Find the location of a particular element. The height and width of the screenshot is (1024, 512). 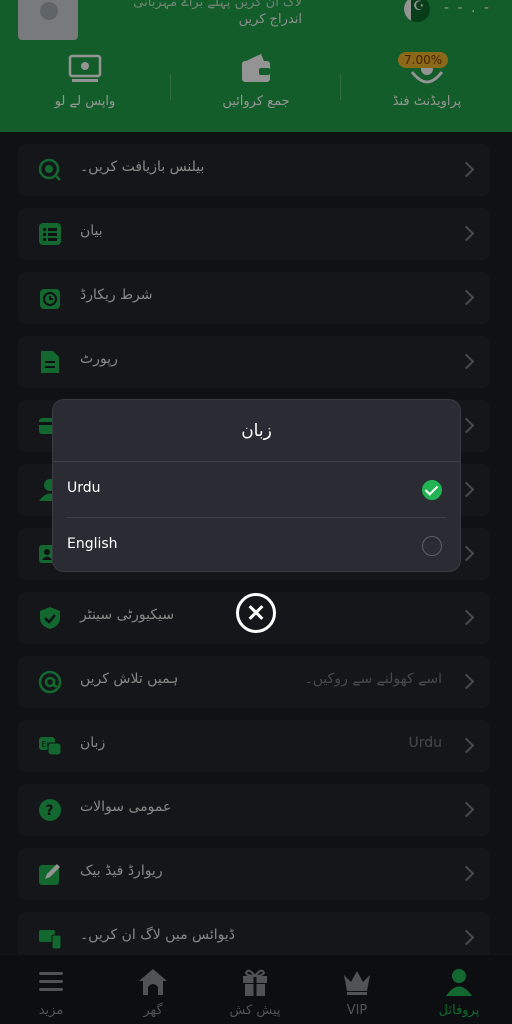

dialog-title: زبان is located at coordinates (256, 431).